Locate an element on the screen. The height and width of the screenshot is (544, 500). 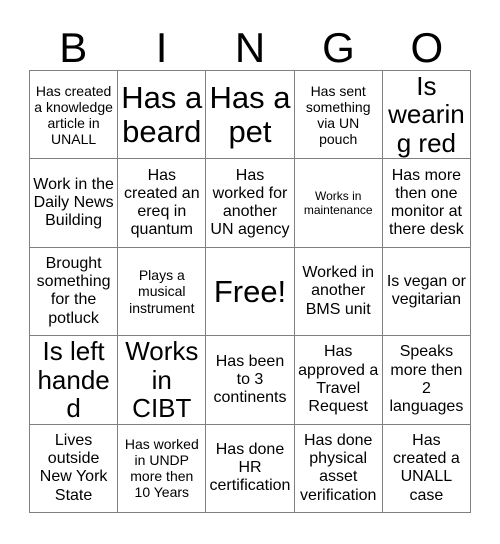
bingo-cell: Has sent something via UN pouch is located at coordinates (338, 115).